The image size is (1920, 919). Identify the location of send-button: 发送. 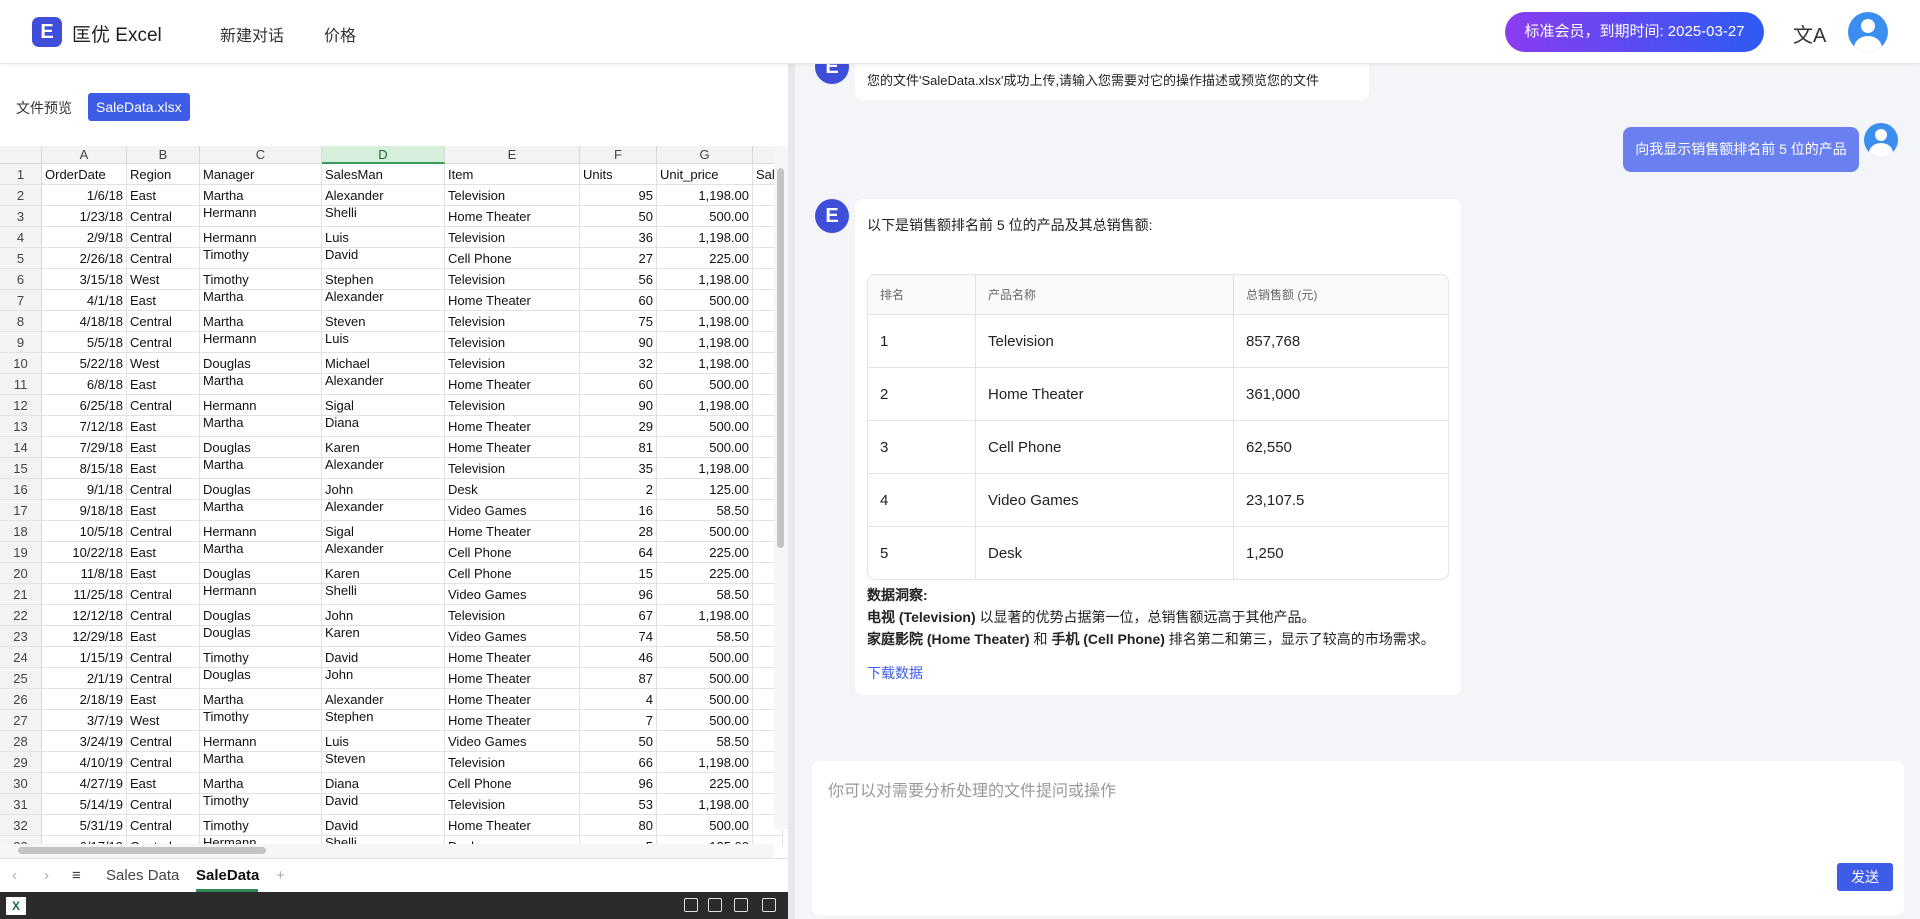
(1865, 877).